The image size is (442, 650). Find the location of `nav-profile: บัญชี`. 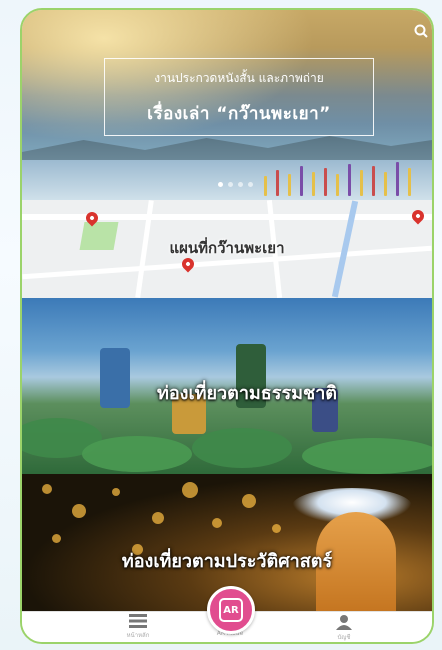

nav-profile: บัญชี is located at coordinates (344, 628).